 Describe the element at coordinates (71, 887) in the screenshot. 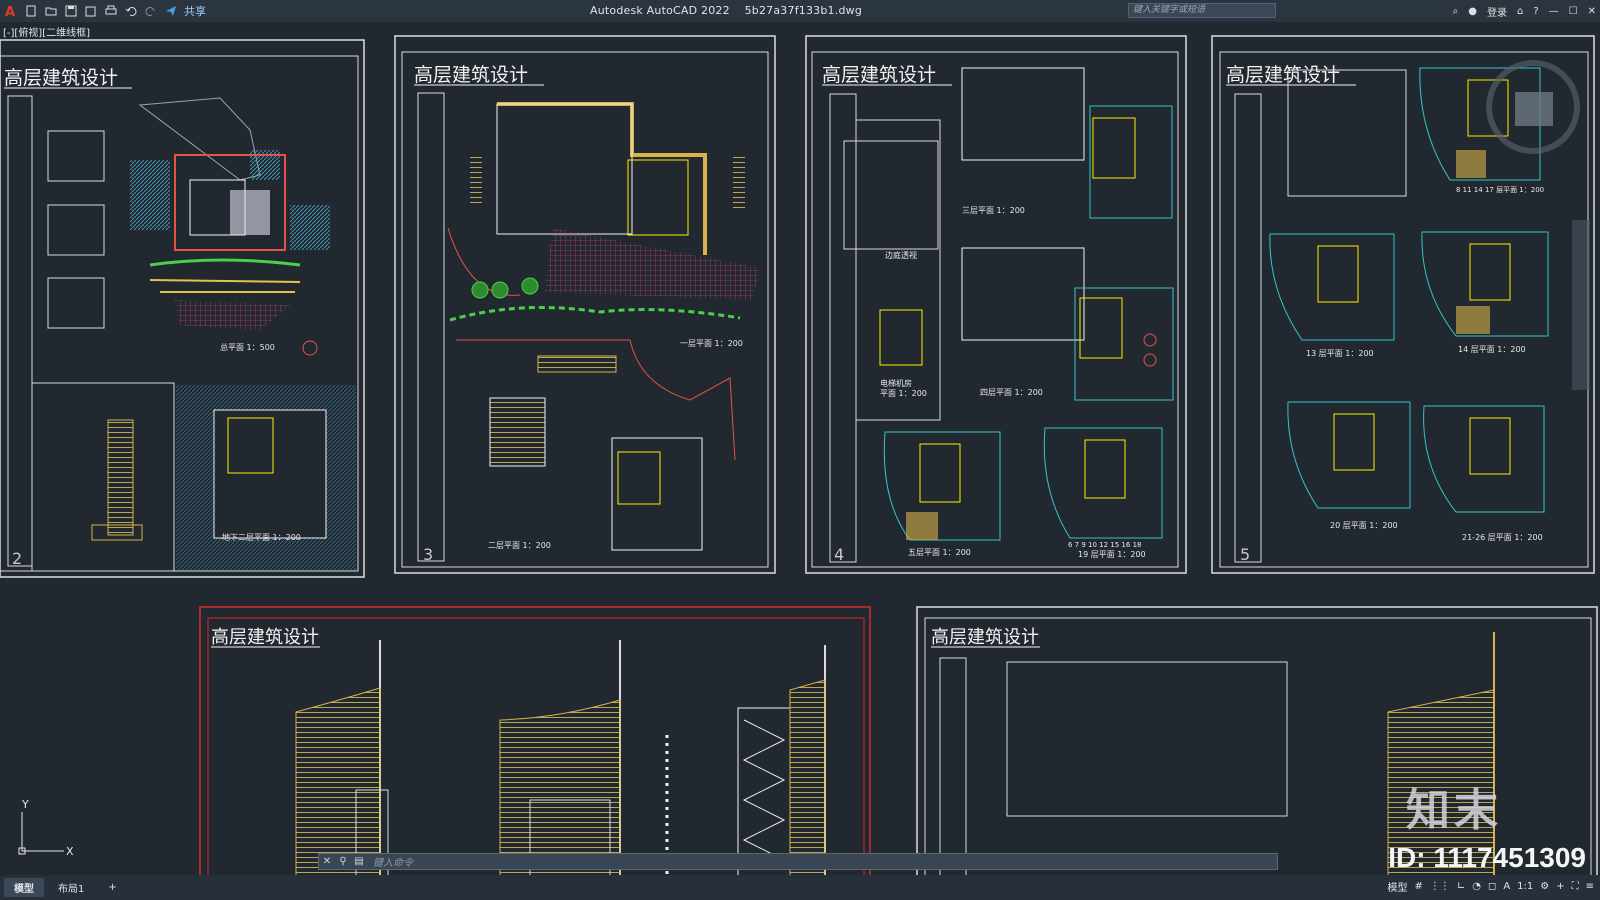

I see `tab-layout1: 布局1` at that location.